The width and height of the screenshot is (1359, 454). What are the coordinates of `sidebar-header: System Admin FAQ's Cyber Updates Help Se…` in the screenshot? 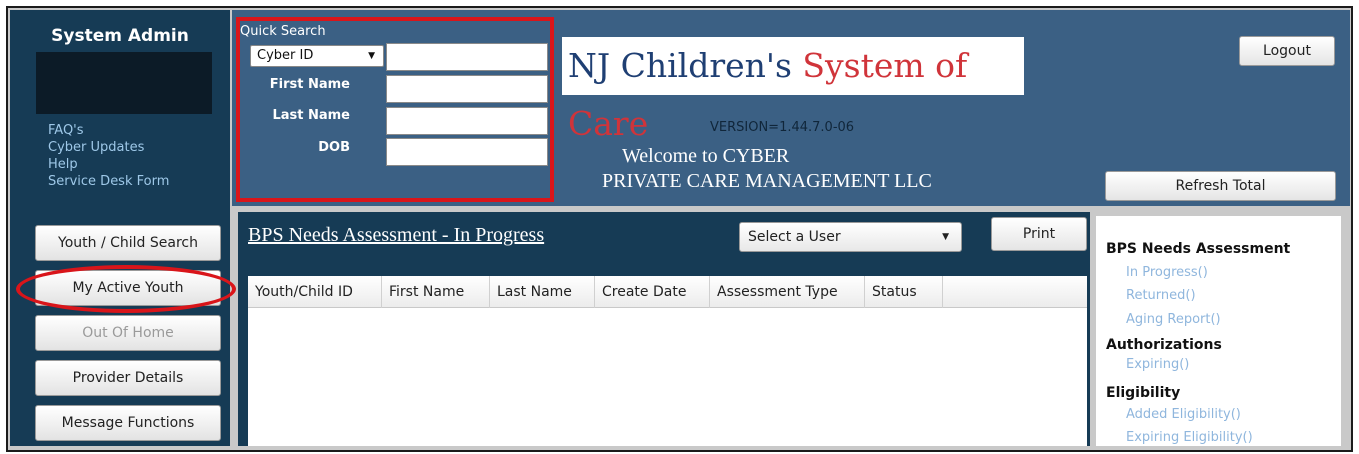 It's located at (120, 108).